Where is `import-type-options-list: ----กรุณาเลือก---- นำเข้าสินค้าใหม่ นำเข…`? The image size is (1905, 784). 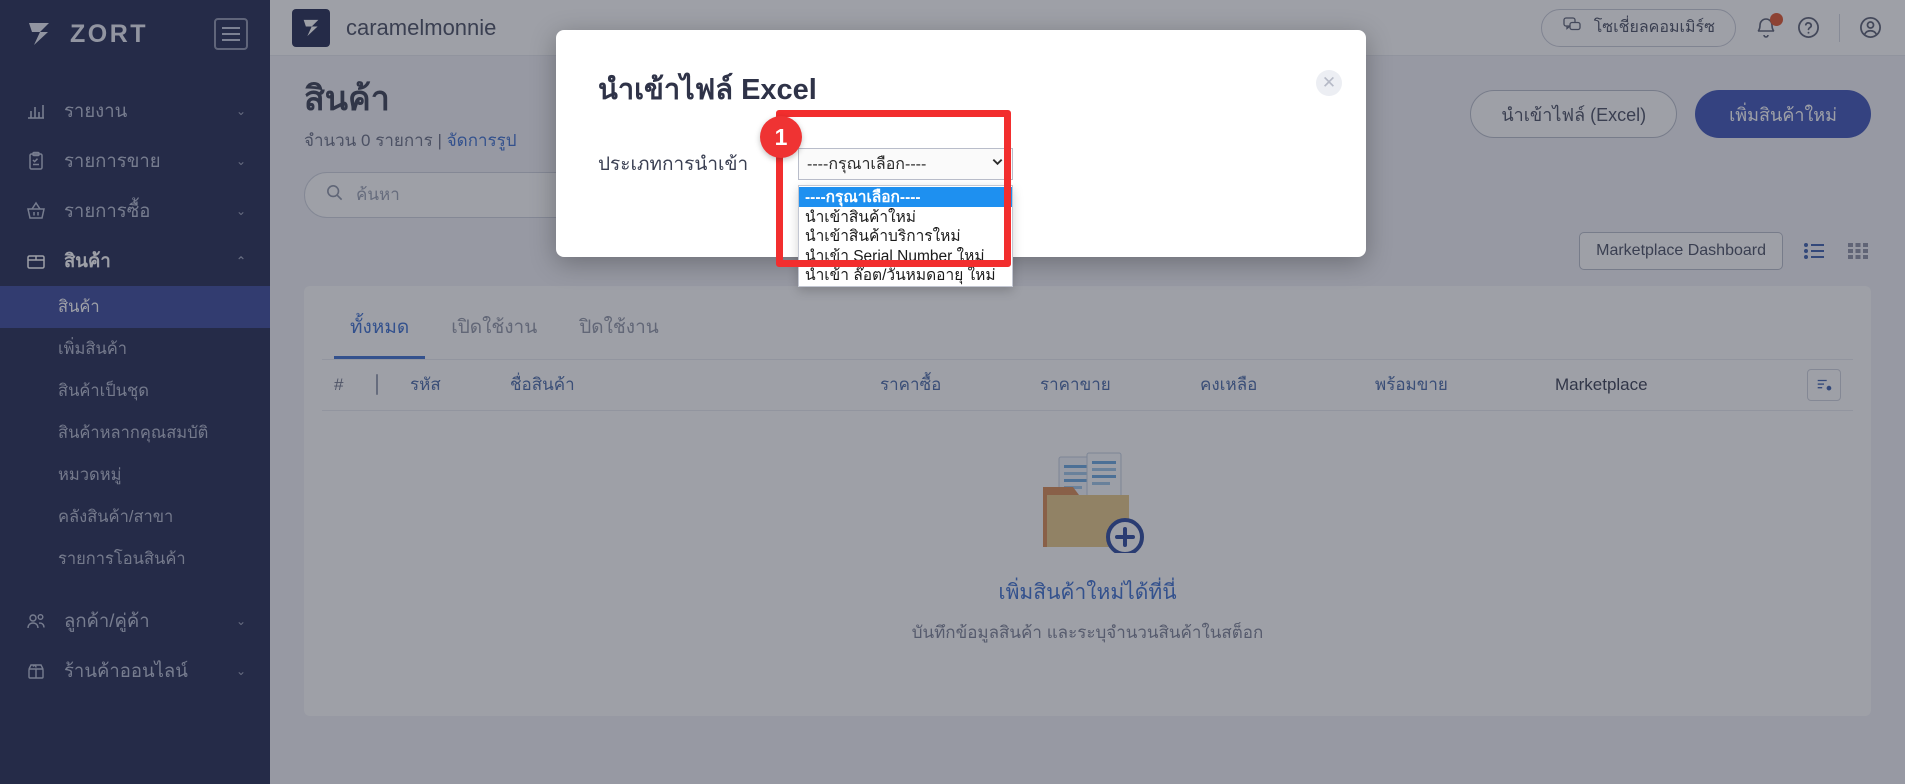 import-type-options-list: ----กรุณาเลือก---- นำเข้าสินค้าใหม่ นำเข… is located at coordinates (905, 236).